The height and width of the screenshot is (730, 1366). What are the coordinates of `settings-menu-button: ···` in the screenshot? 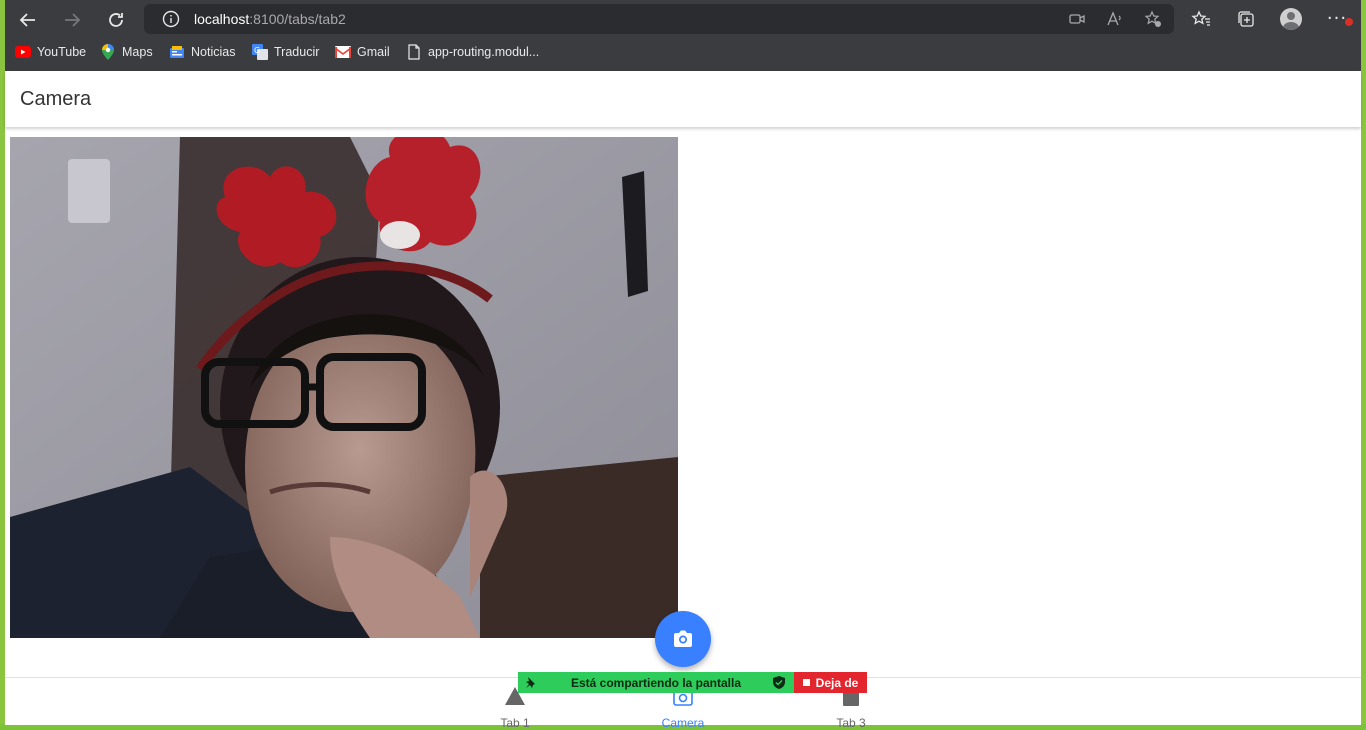 It's located at (1340, 19).